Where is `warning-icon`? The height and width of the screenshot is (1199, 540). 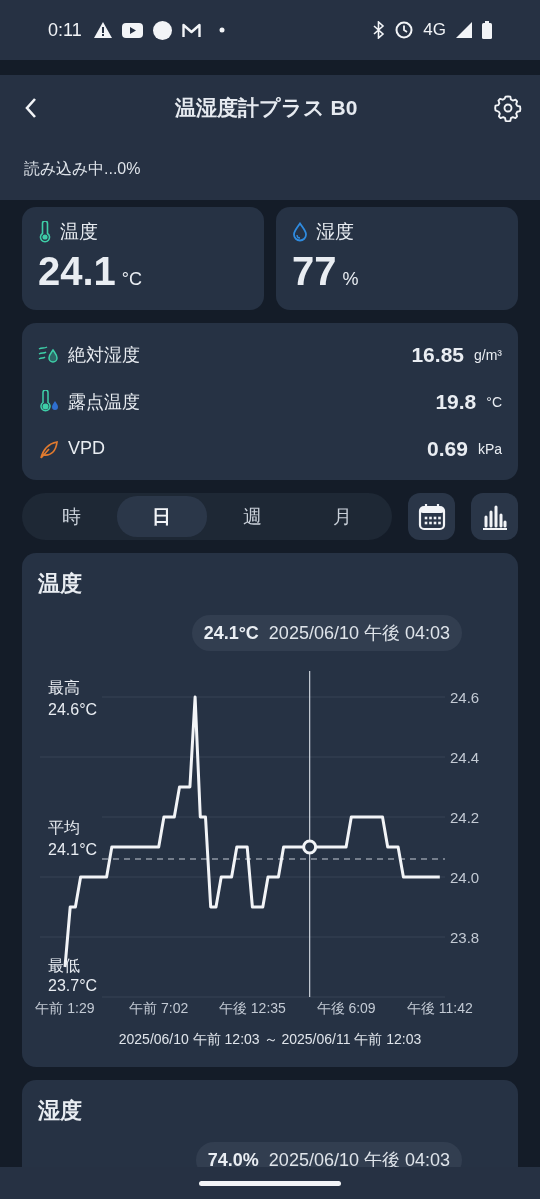 warning-icon is located at coordinates (102, 30).